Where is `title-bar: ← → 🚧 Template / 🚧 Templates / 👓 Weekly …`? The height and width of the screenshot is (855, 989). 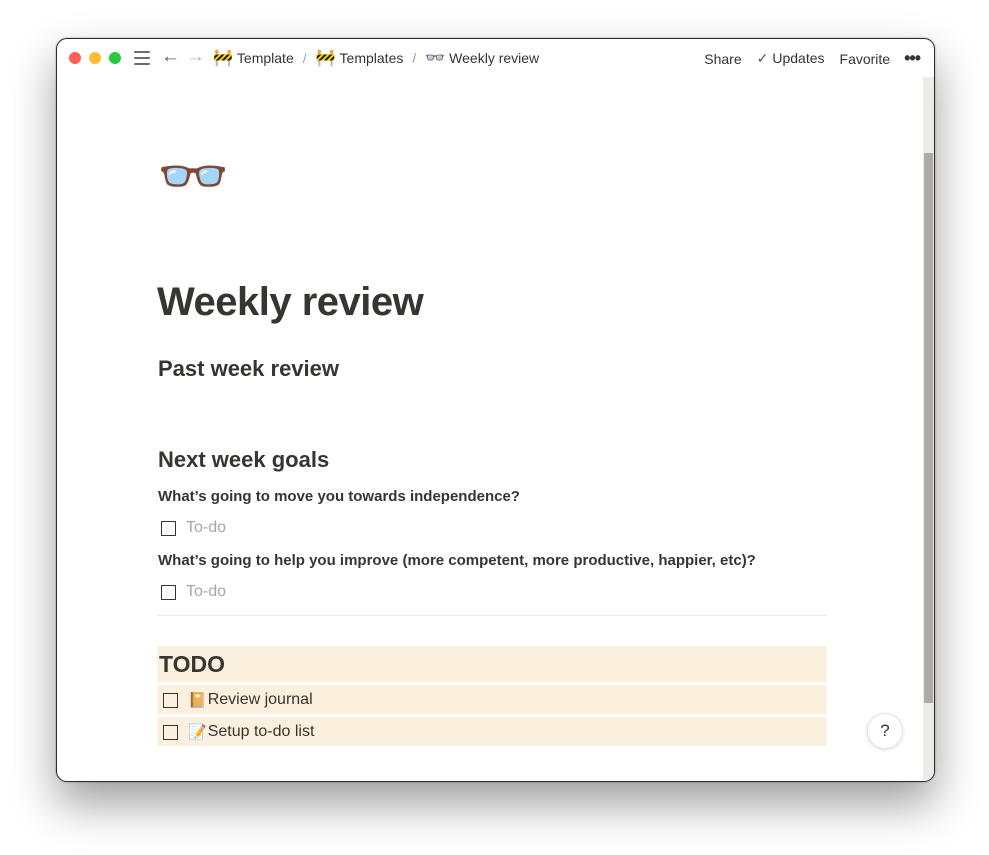 title-bar: ← → 🚧 Template / 🚧 Templates / 👓 Weekly … is located at coordinates (495, 58).